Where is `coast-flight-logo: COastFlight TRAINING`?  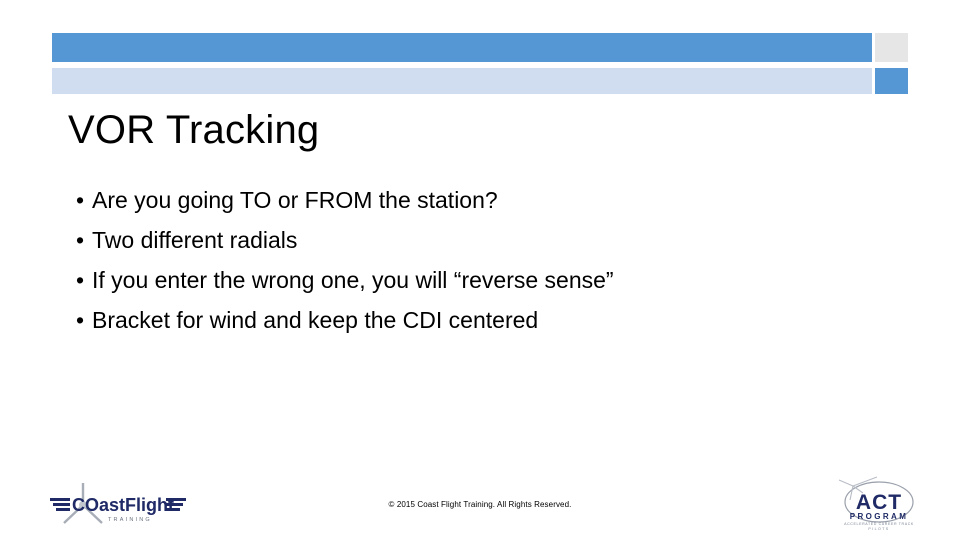 coast-flight-logo: COastFlight TRAINING is located at coordinates (118, 505).